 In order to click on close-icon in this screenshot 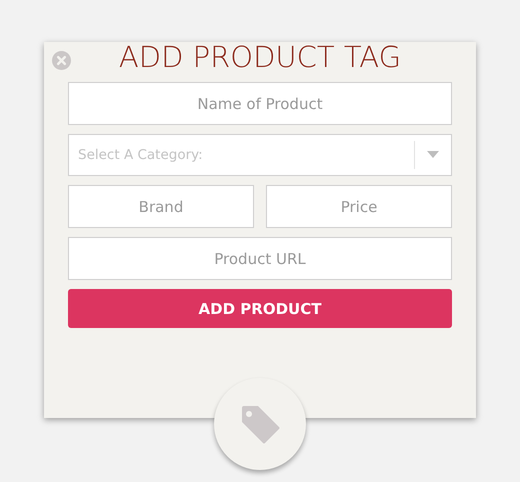, I will do `click(61, 60)`.